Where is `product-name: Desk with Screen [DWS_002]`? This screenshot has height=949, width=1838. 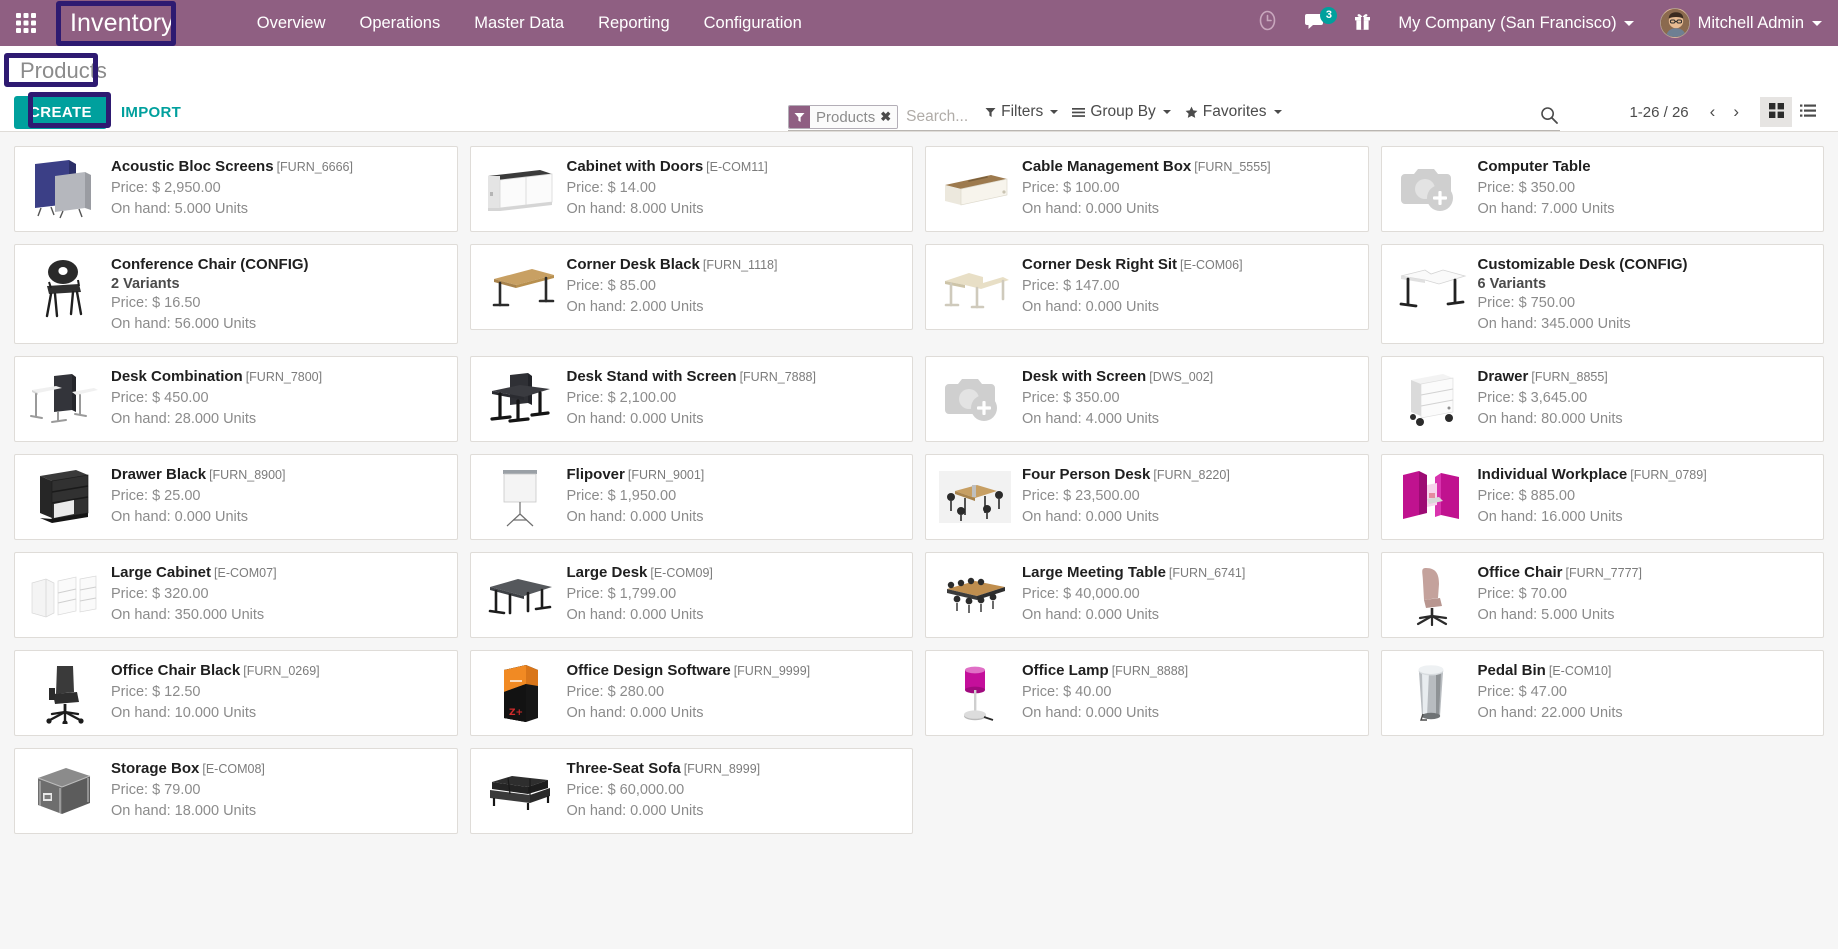
product-name: Desk with Screen [DWS_002] is located at coordinates (1118, 377).